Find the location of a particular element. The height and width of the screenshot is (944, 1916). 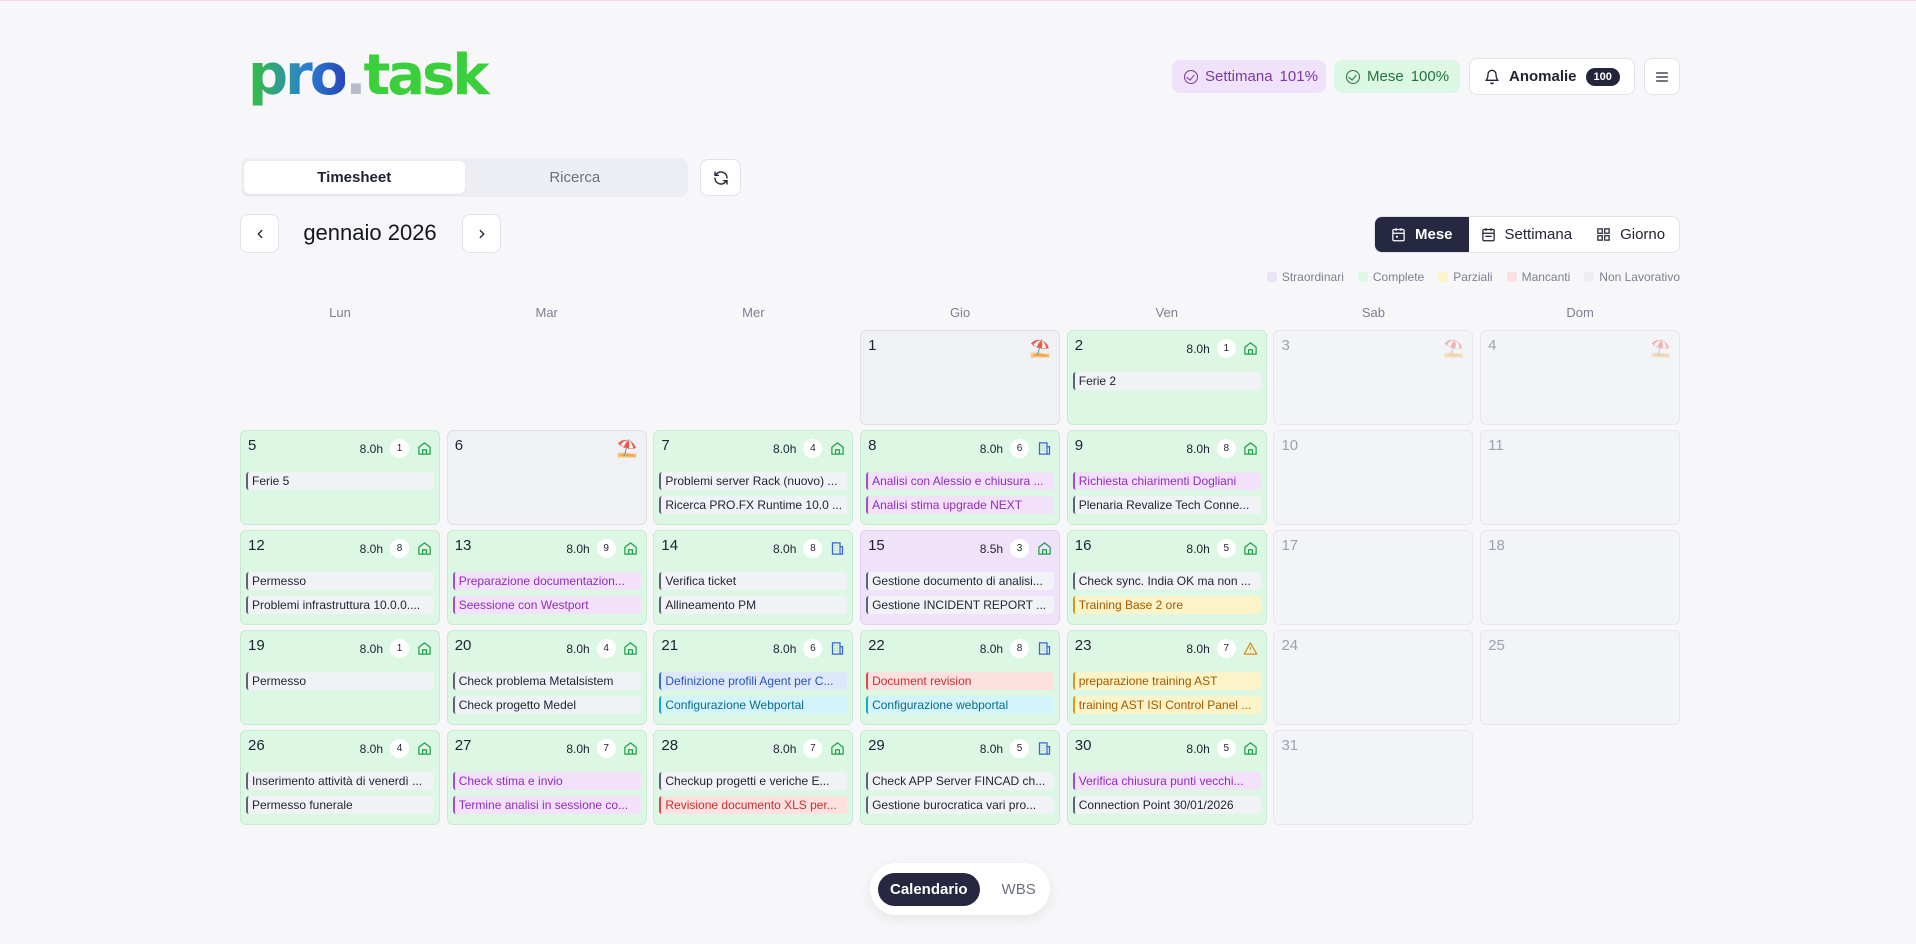

day-number: 18 is located at coordinates (1496, 545).